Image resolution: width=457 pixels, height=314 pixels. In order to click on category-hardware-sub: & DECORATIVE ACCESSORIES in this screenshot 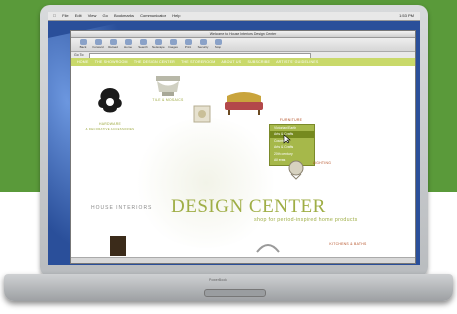, I will do `click(110, 129)`.